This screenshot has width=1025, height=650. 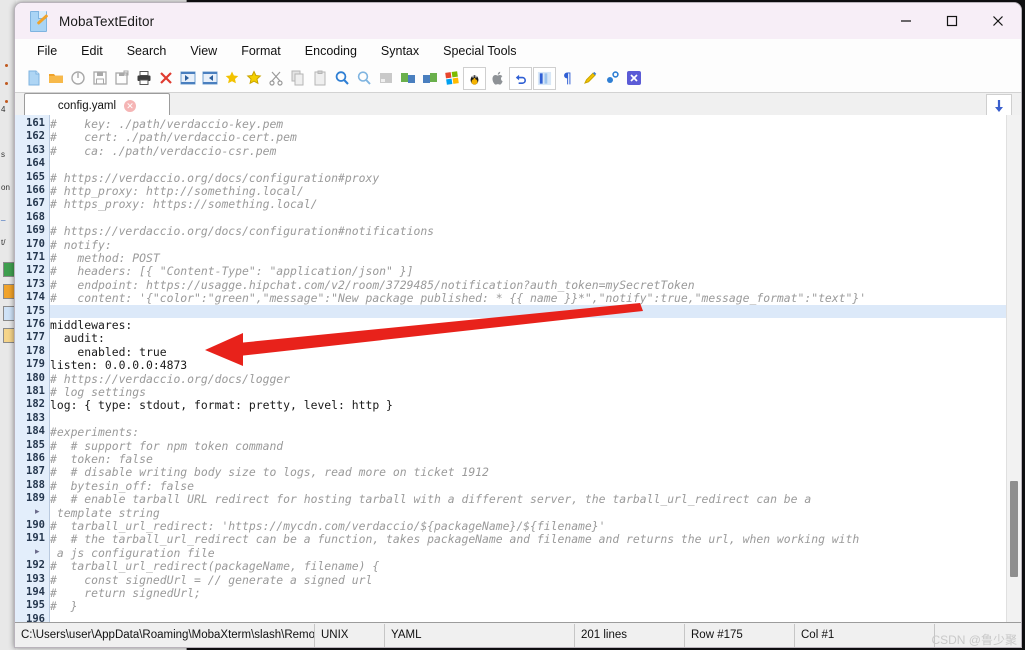 What do you see at coordinates (35, 565) in the screenshot?
I see `line-number: 192` at bounding box center [35, 565].